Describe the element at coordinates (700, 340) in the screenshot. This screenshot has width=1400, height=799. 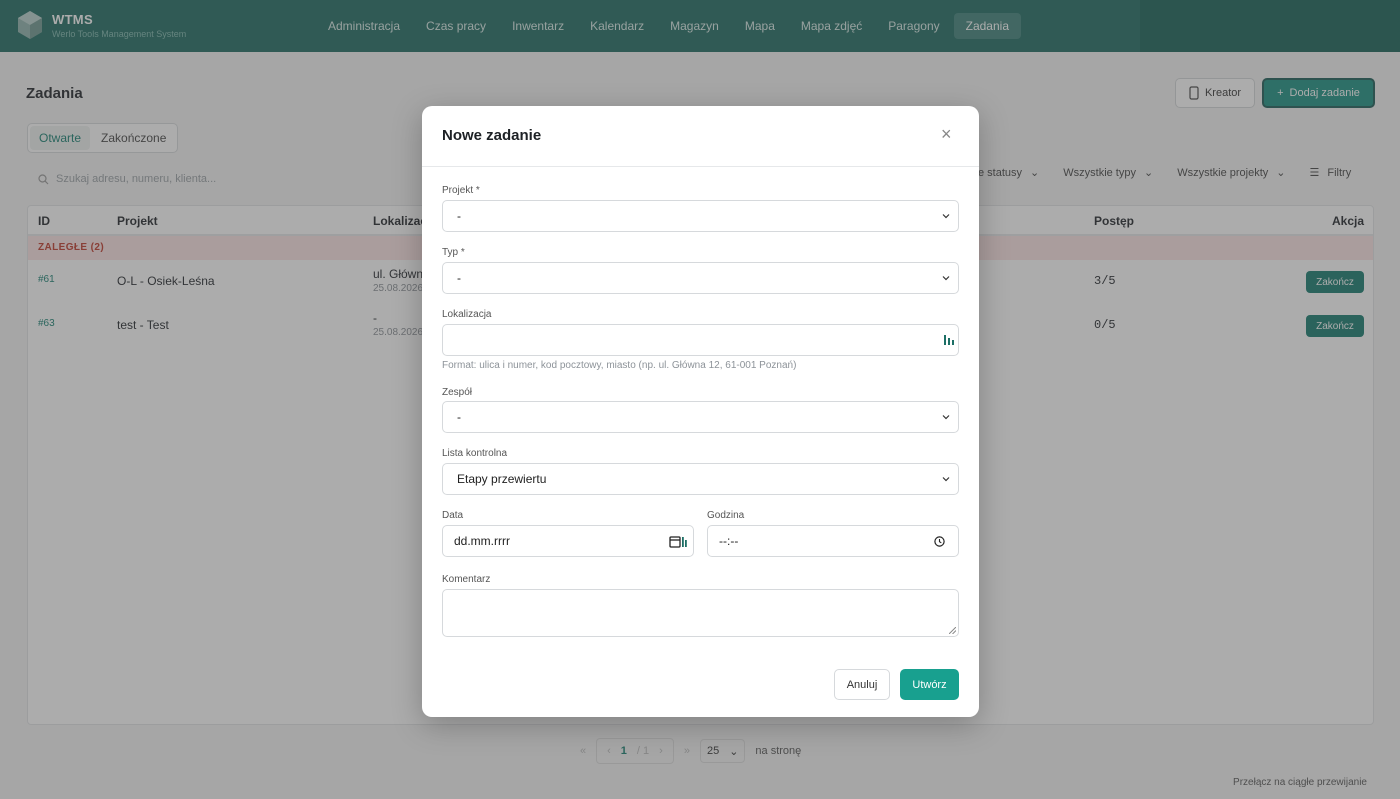
I see `lokalizacja-input` at that location.